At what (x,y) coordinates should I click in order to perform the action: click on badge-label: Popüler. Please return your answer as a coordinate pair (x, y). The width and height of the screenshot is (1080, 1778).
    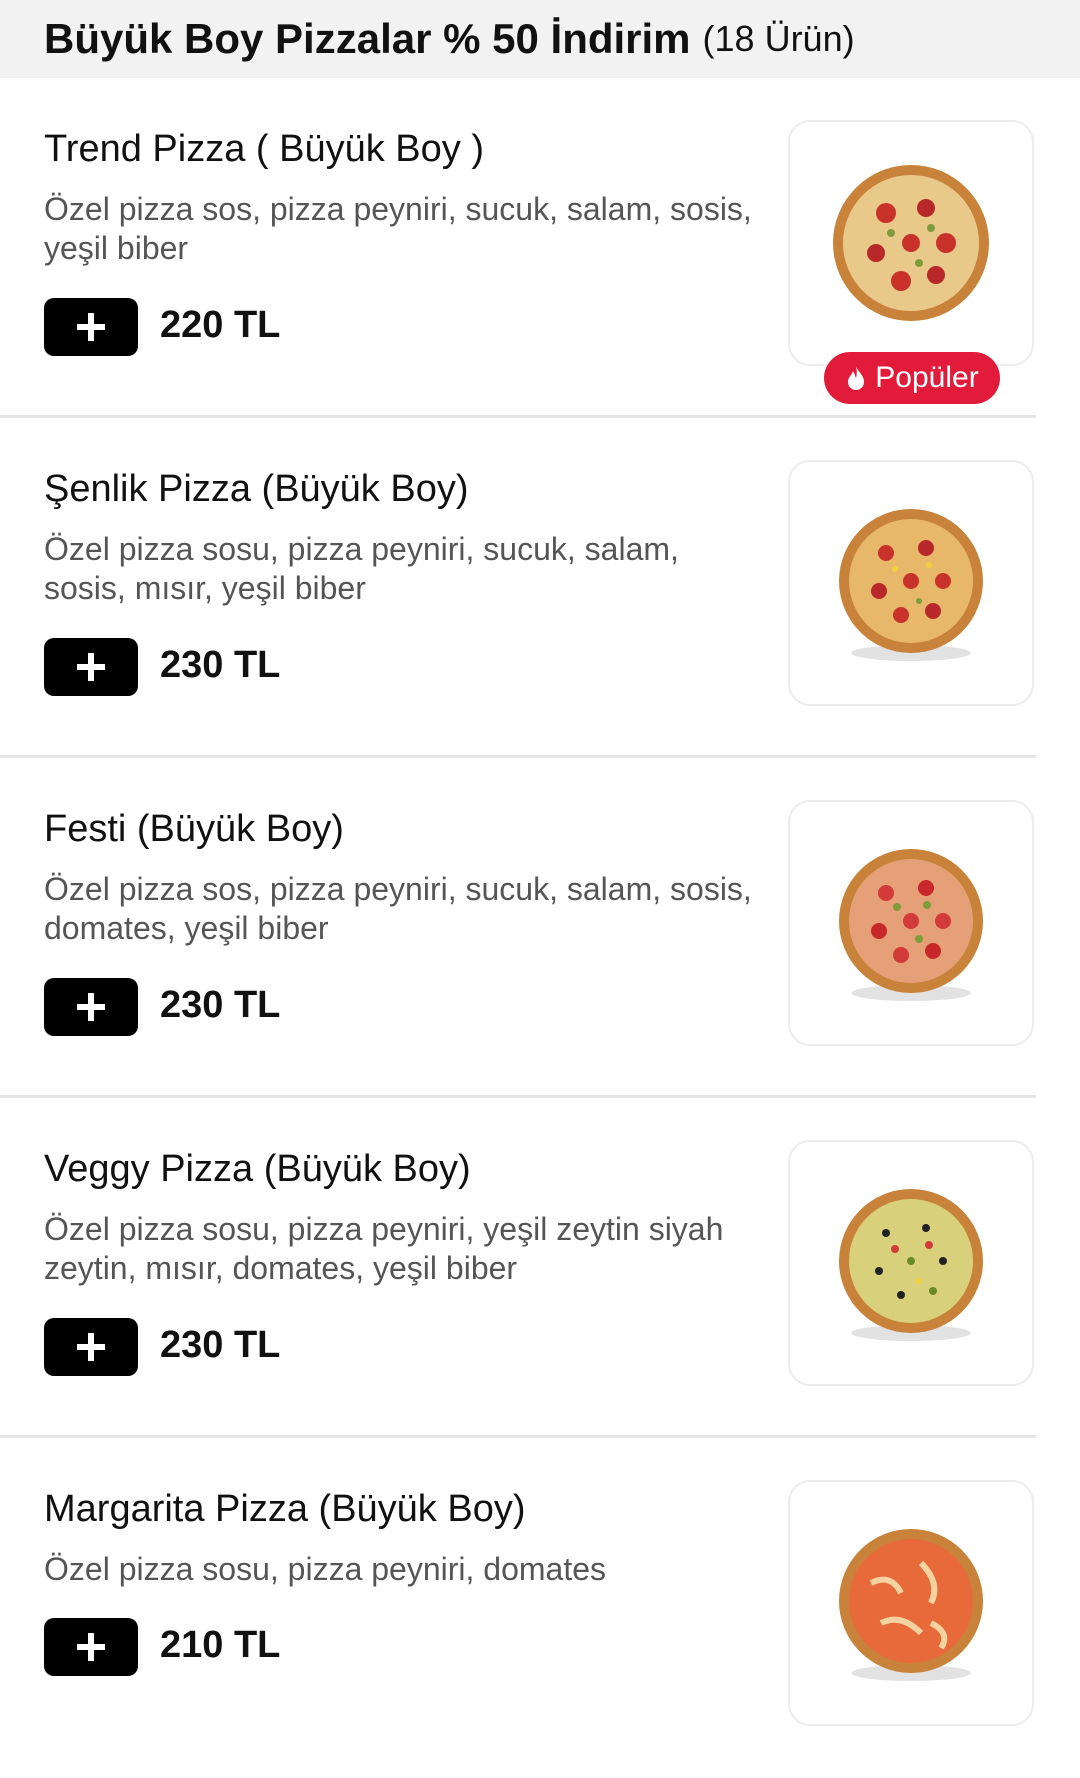
    Looking at the image, I should click on (927, 377).